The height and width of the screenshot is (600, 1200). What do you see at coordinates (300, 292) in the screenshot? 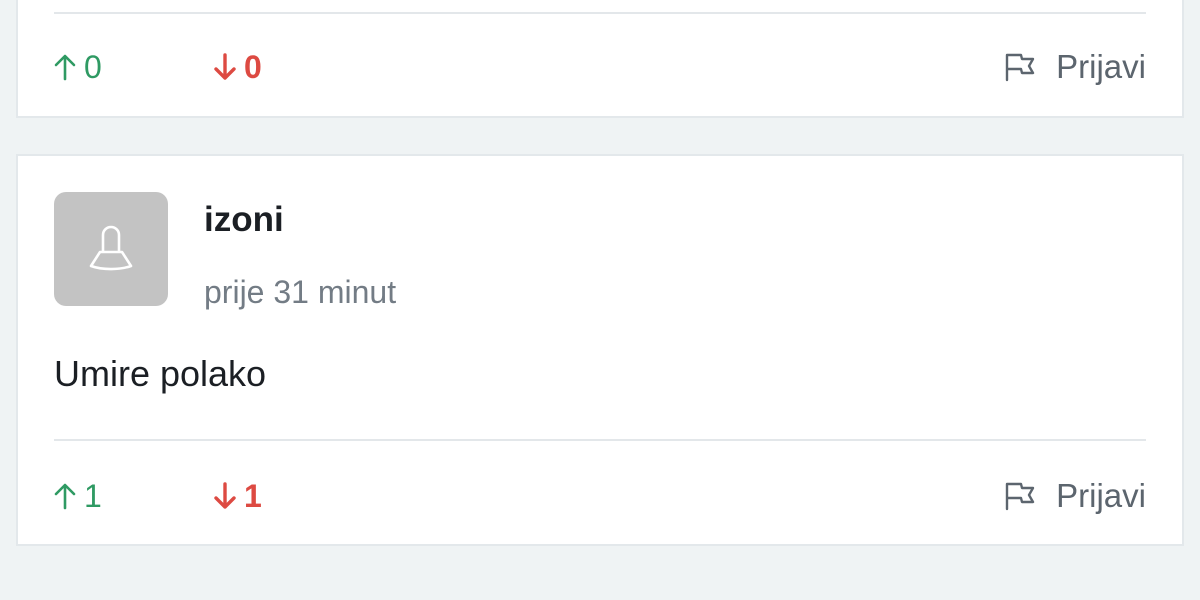
I see `comment-timestamp: prije 31 minut` at bounding box center [300, 292].